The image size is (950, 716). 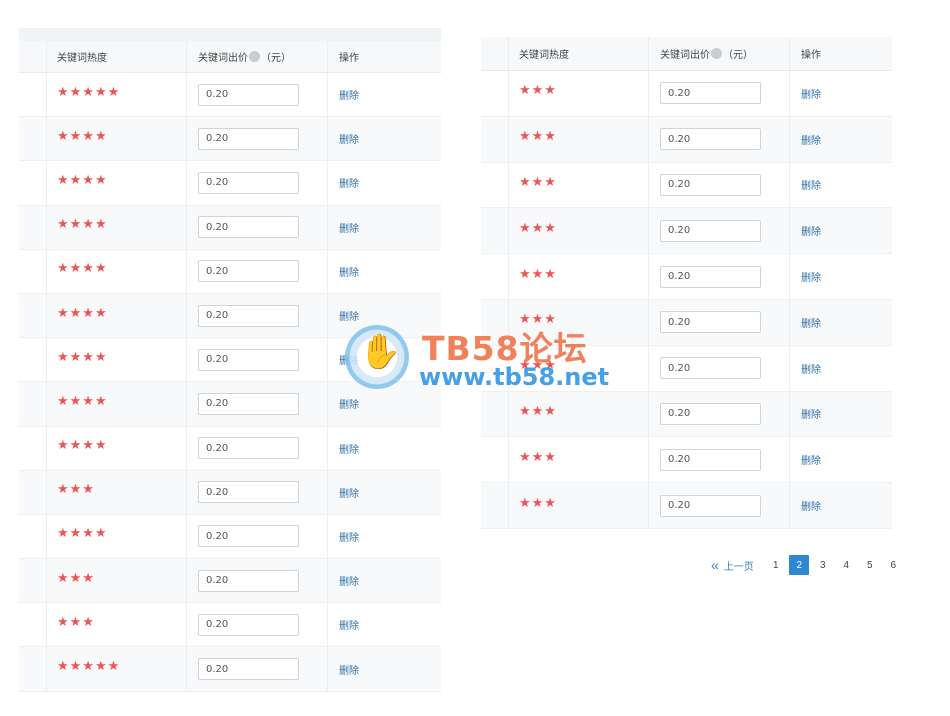 What do you see at coordinates (578, 53) in the screenshot?
I see `header-heat: 关键词热度` at bounding box center [578, 53].